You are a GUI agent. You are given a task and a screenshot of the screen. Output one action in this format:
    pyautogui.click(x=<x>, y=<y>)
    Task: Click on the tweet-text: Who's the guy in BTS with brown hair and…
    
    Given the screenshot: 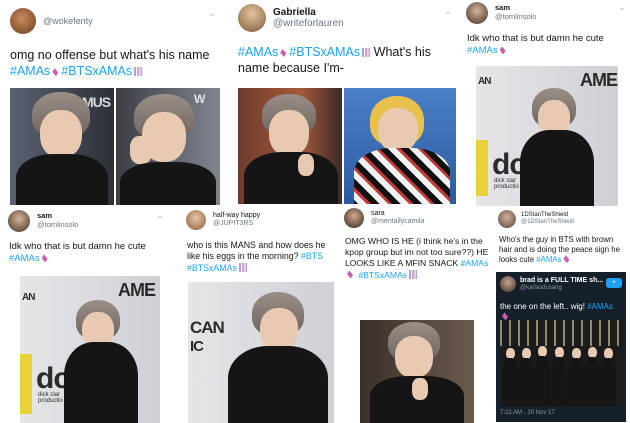 What is the action you would take?
    pyautogui.click(x=563, y=250)
    